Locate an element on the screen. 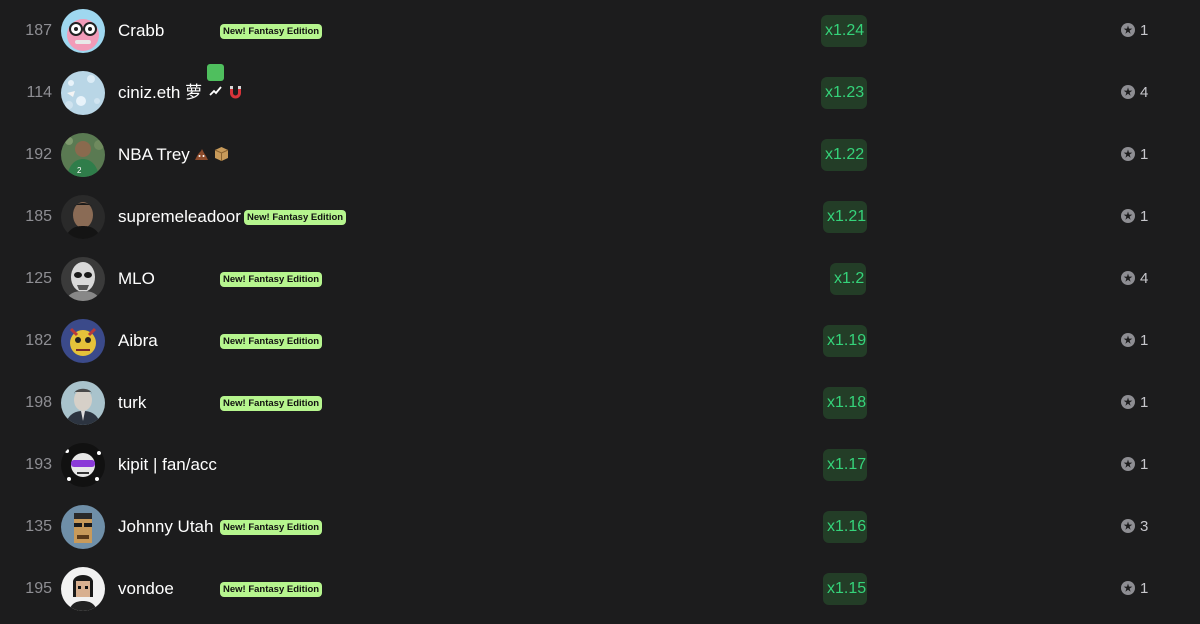 This screenshot has width=1200, height=624. chart-up-emoji-icon is located at coordinates (216, 80).